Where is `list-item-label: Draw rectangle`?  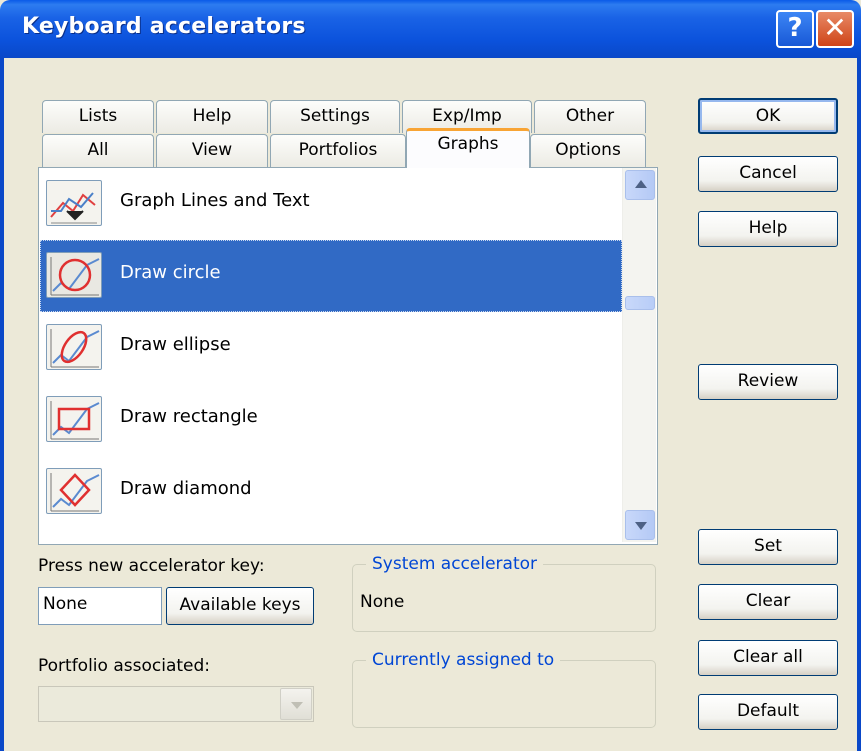 list-item-label: Draw rectangle is located at coordinates (189, 416).